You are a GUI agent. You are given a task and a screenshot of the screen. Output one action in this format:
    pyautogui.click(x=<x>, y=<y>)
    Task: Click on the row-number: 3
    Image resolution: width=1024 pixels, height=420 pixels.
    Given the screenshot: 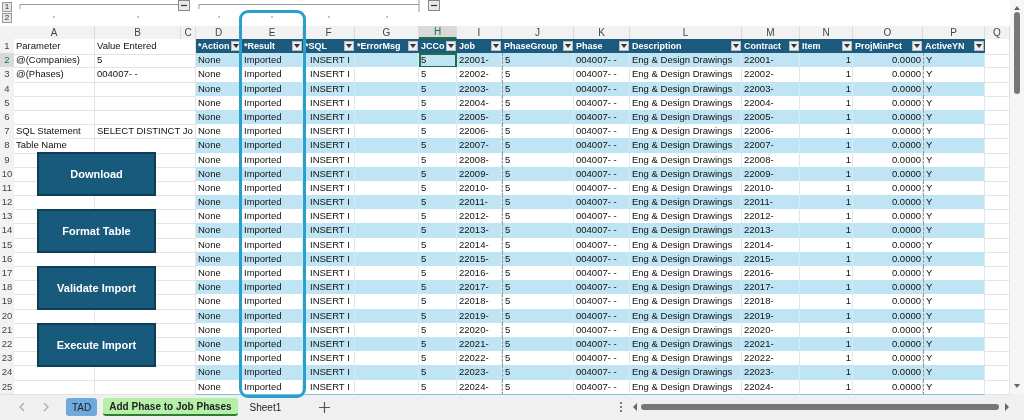 What is the action you would take?
    pyautogui.click(x=7, y=75)
    